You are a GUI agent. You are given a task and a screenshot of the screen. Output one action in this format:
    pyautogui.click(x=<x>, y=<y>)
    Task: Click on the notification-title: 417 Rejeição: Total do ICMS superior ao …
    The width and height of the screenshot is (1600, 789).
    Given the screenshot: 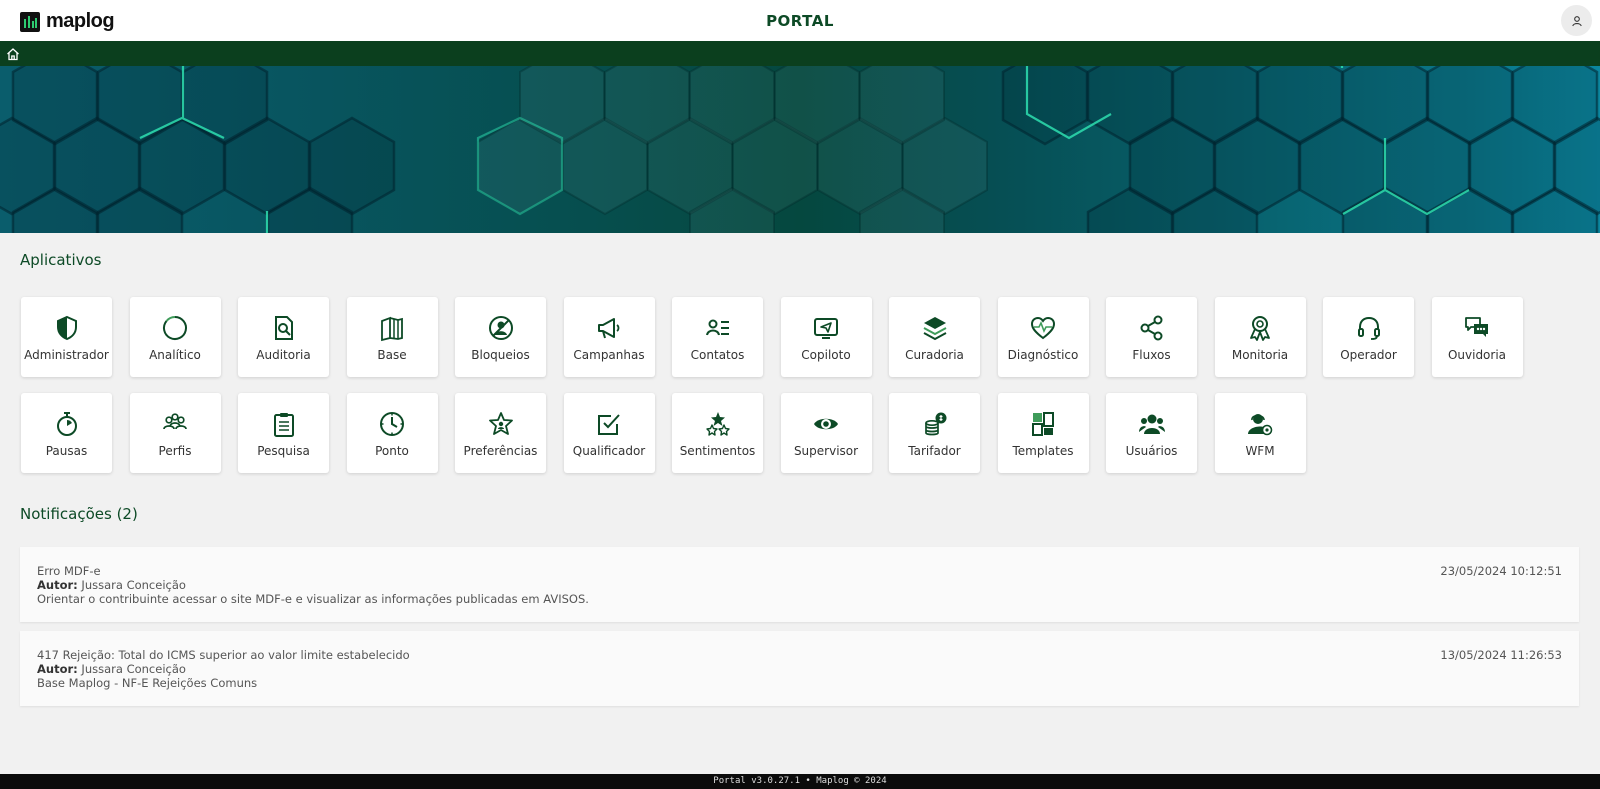 What is the action you would take?
    pyautogui.click(x=223, y=655)
    